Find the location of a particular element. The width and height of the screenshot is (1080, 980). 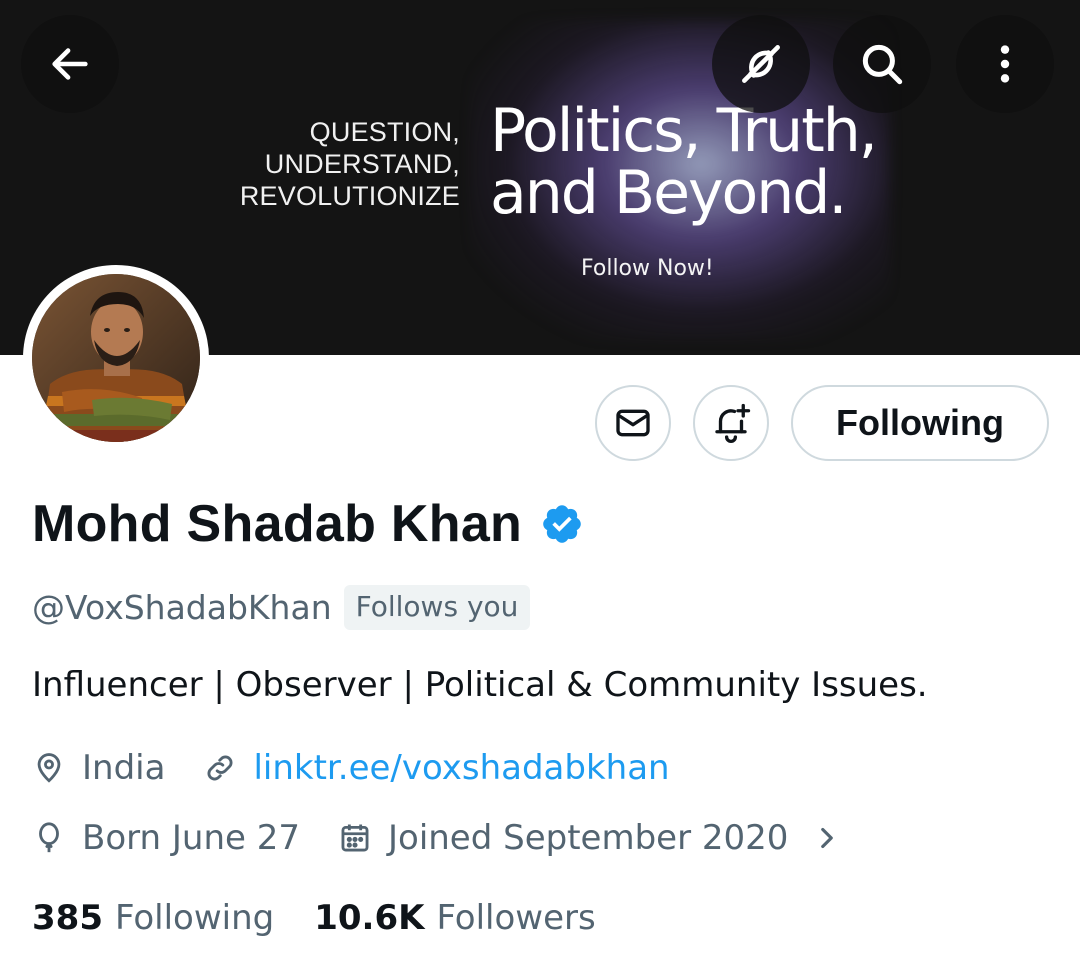

birthday: Born June 27 is located at coordinates (166, 838).